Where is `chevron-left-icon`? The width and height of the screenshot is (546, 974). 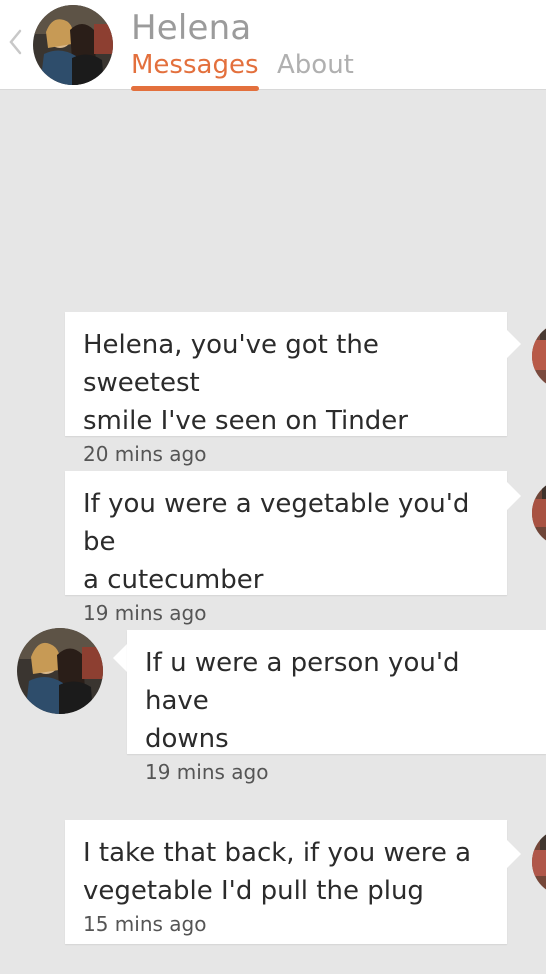 chevron-left-icon is located at coordinates (15, 42).